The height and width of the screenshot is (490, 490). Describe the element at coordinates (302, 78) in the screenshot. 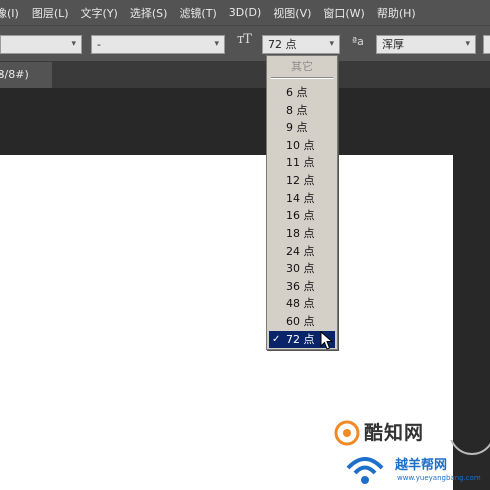

I see `dropdown-divider` at that location.